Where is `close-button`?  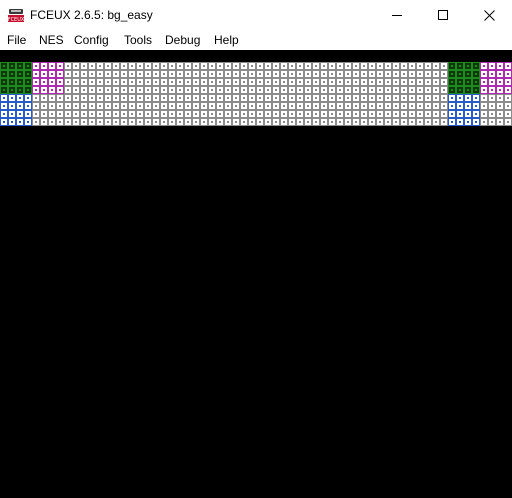 close-button is located at coordinates (489, 15).